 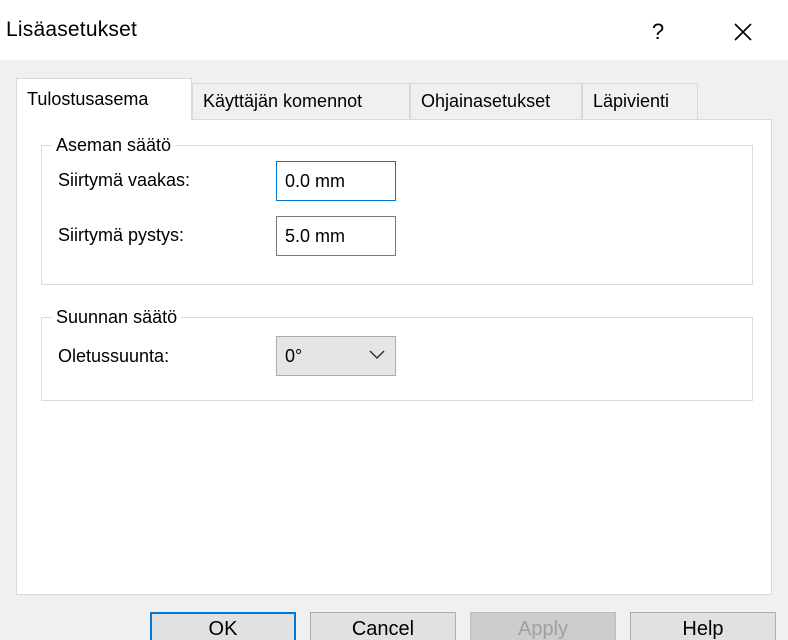 What do you see at coordinates (377, 355) in the screenshot?
I see `chevron-down-icon` at bounding box center [377, 355].